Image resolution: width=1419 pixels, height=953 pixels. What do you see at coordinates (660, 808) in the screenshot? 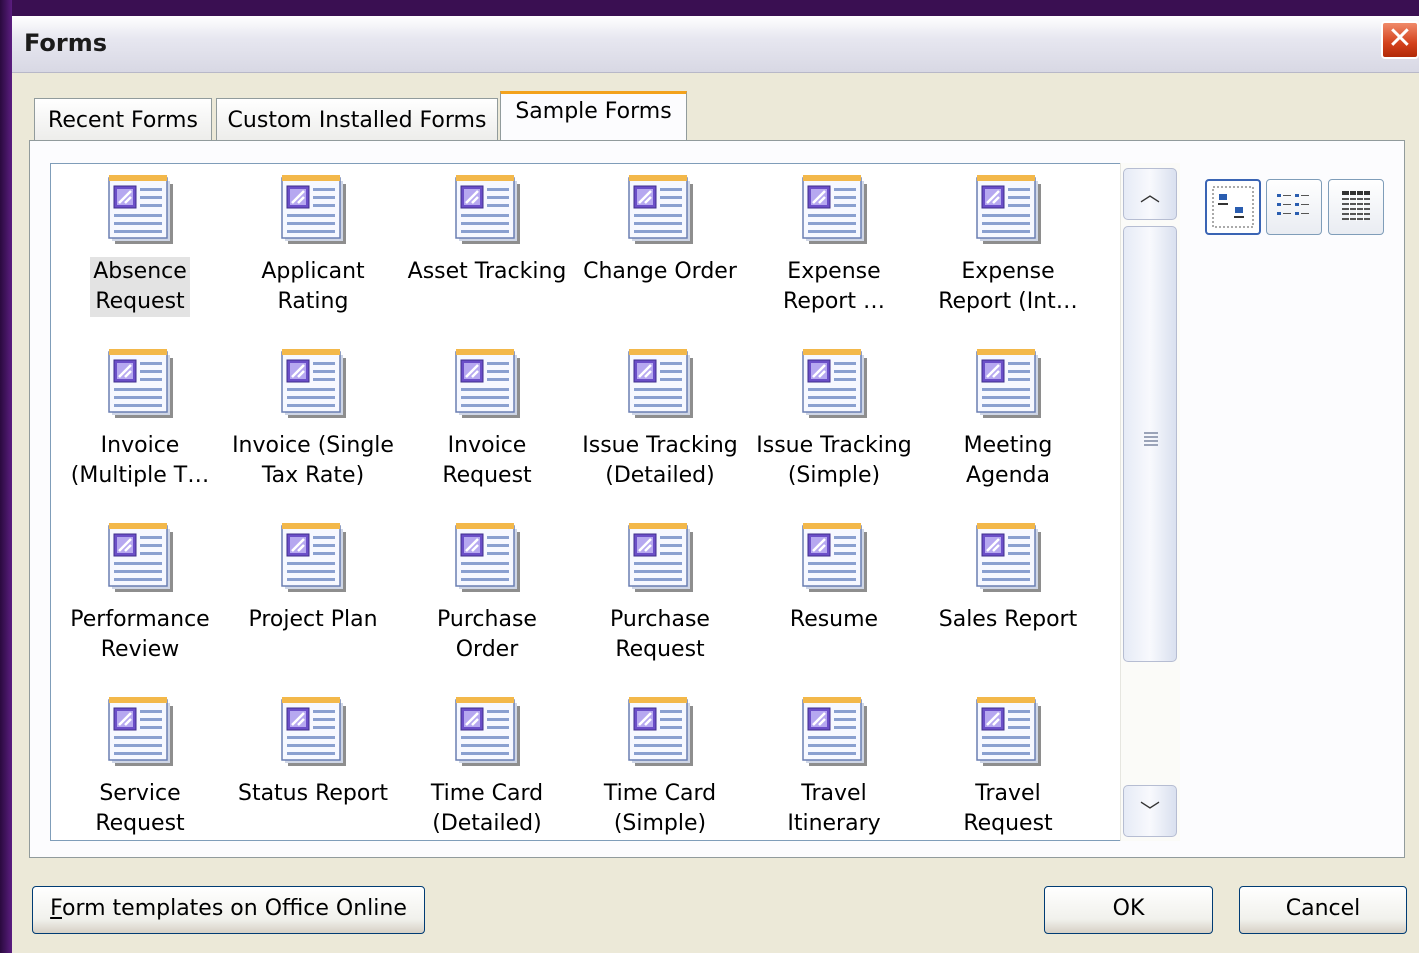
I see `form-item-label: Time Card (Simple)` at bounding box center [660, 808].